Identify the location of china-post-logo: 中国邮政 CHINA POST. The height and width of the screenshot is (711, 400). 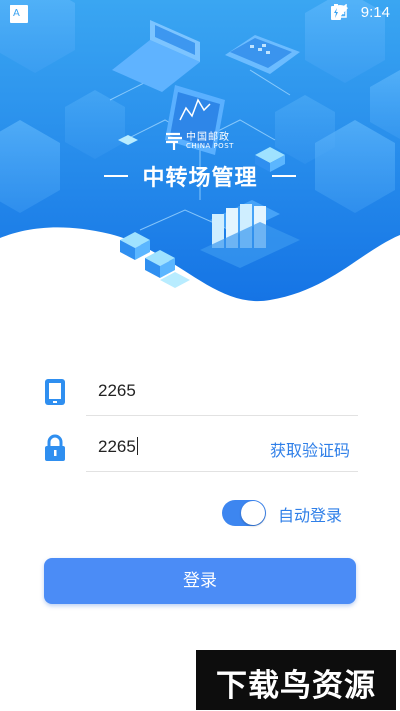
(203, 143).